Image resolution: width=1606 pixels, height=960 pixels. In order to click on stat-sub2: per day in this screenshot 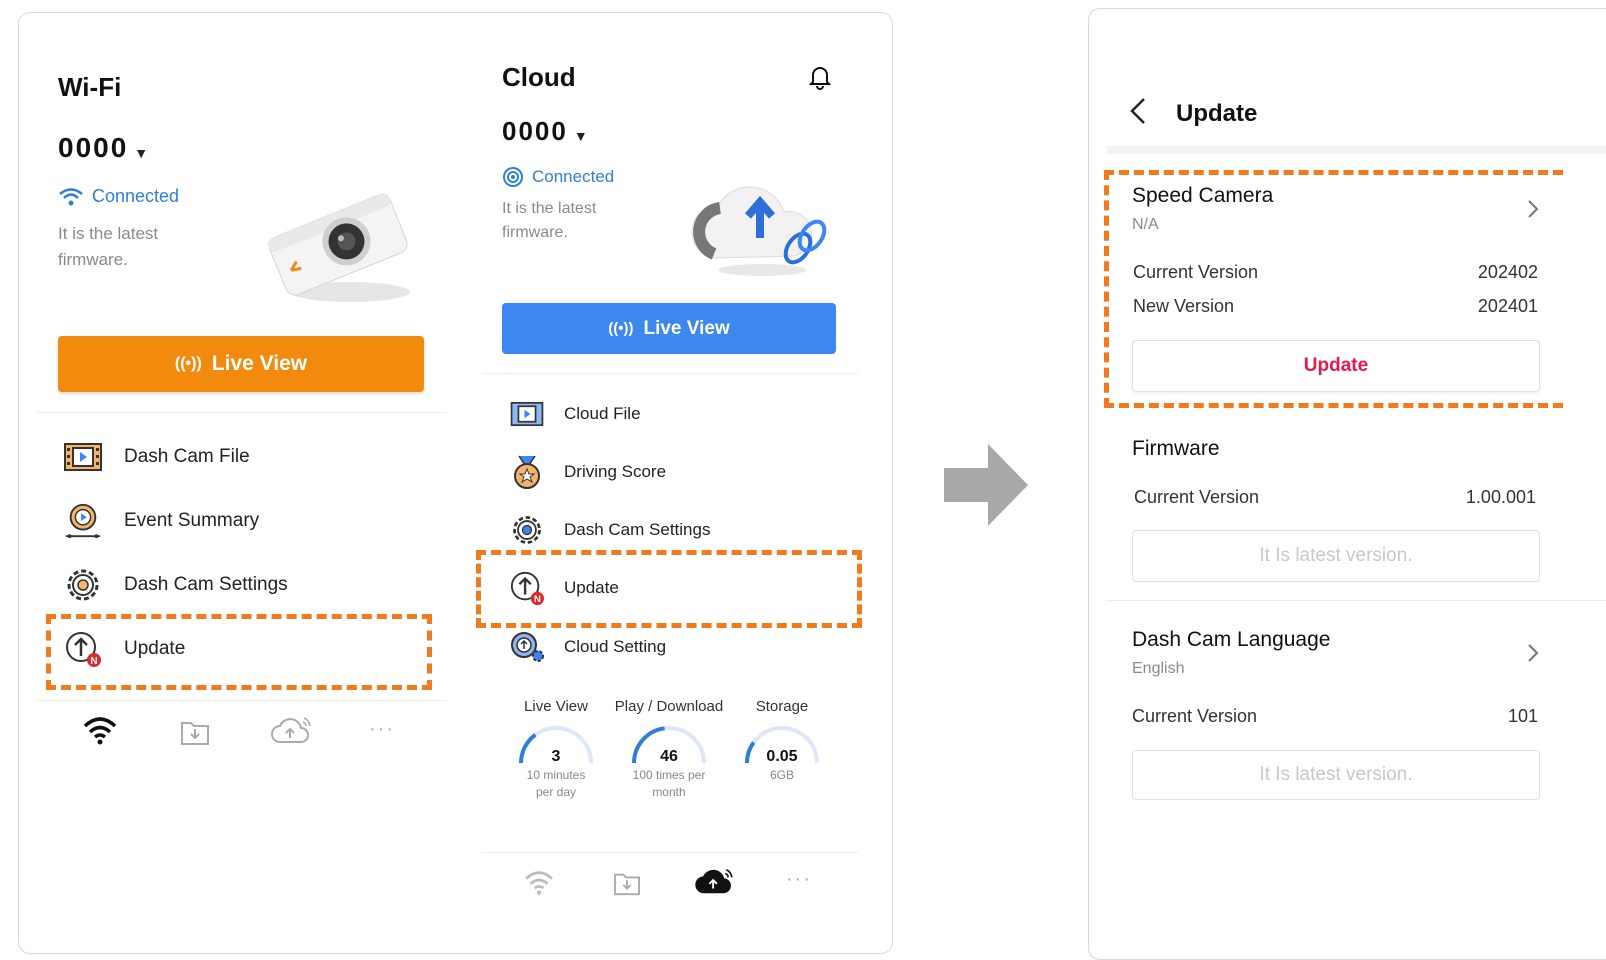, I will do `click(556, 792)`.